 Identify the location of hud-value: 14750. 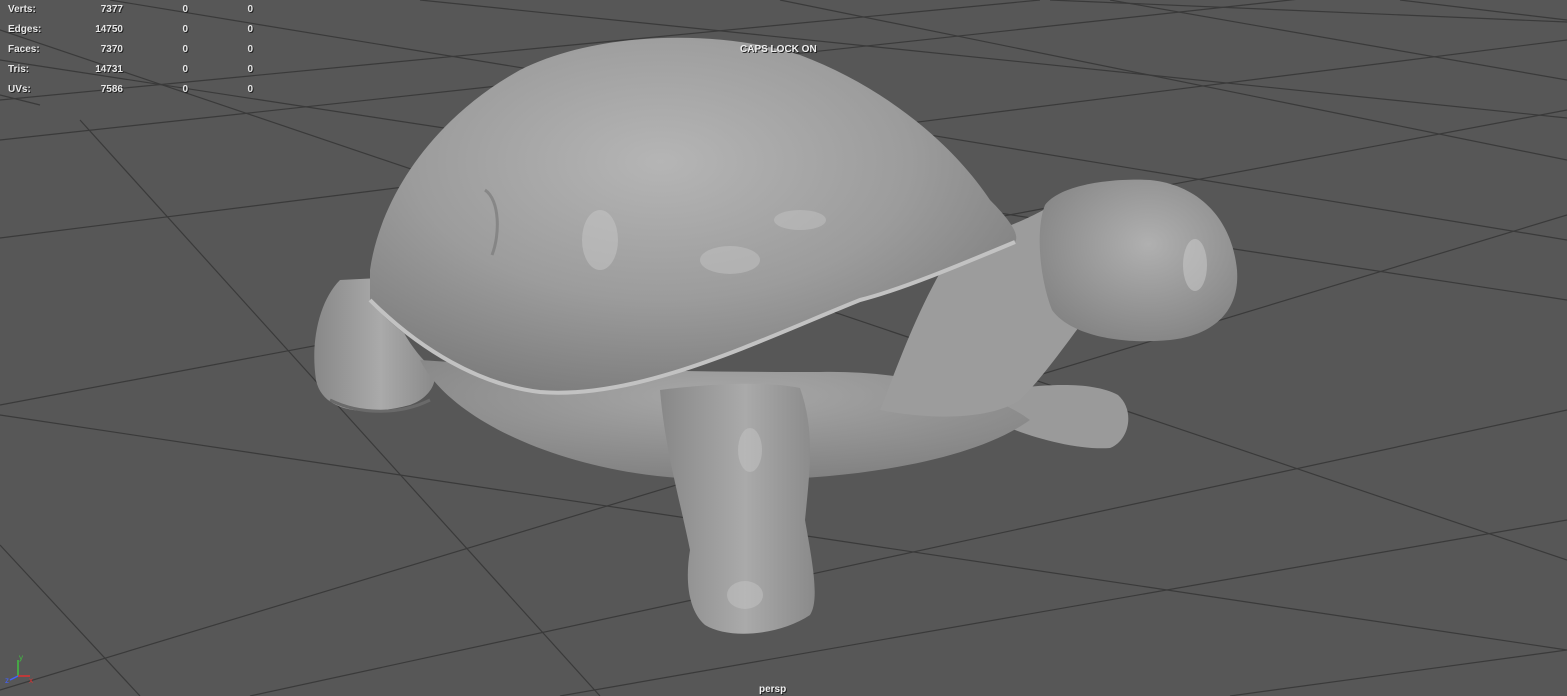
(109, 29).